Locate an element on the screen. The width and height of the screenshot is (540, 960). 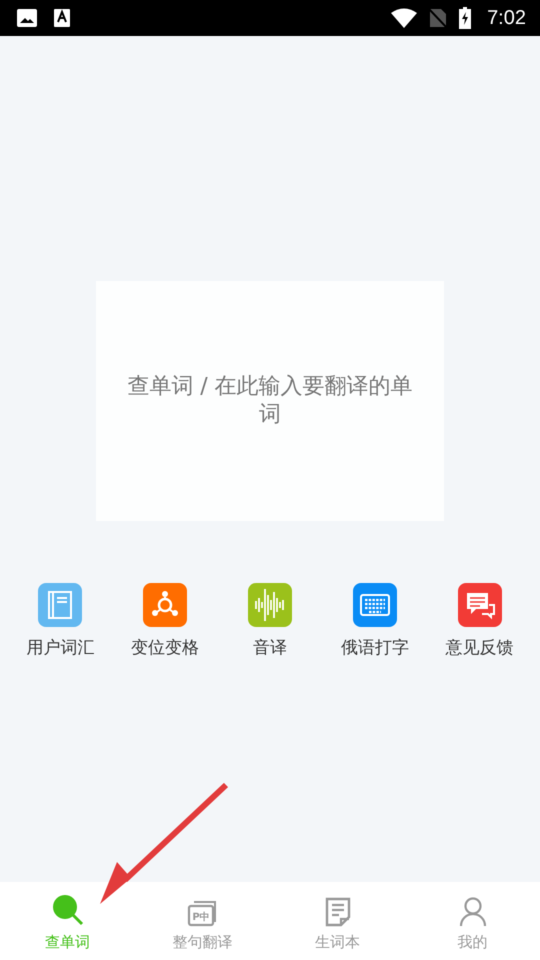
image-icon is located at coordinates (27, 18).